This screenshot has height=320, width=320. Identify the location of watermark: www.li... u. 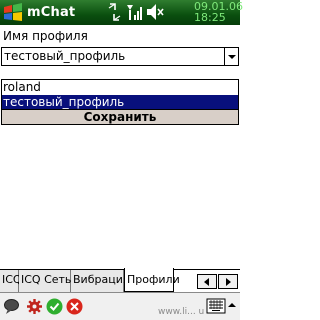
(181, 312).